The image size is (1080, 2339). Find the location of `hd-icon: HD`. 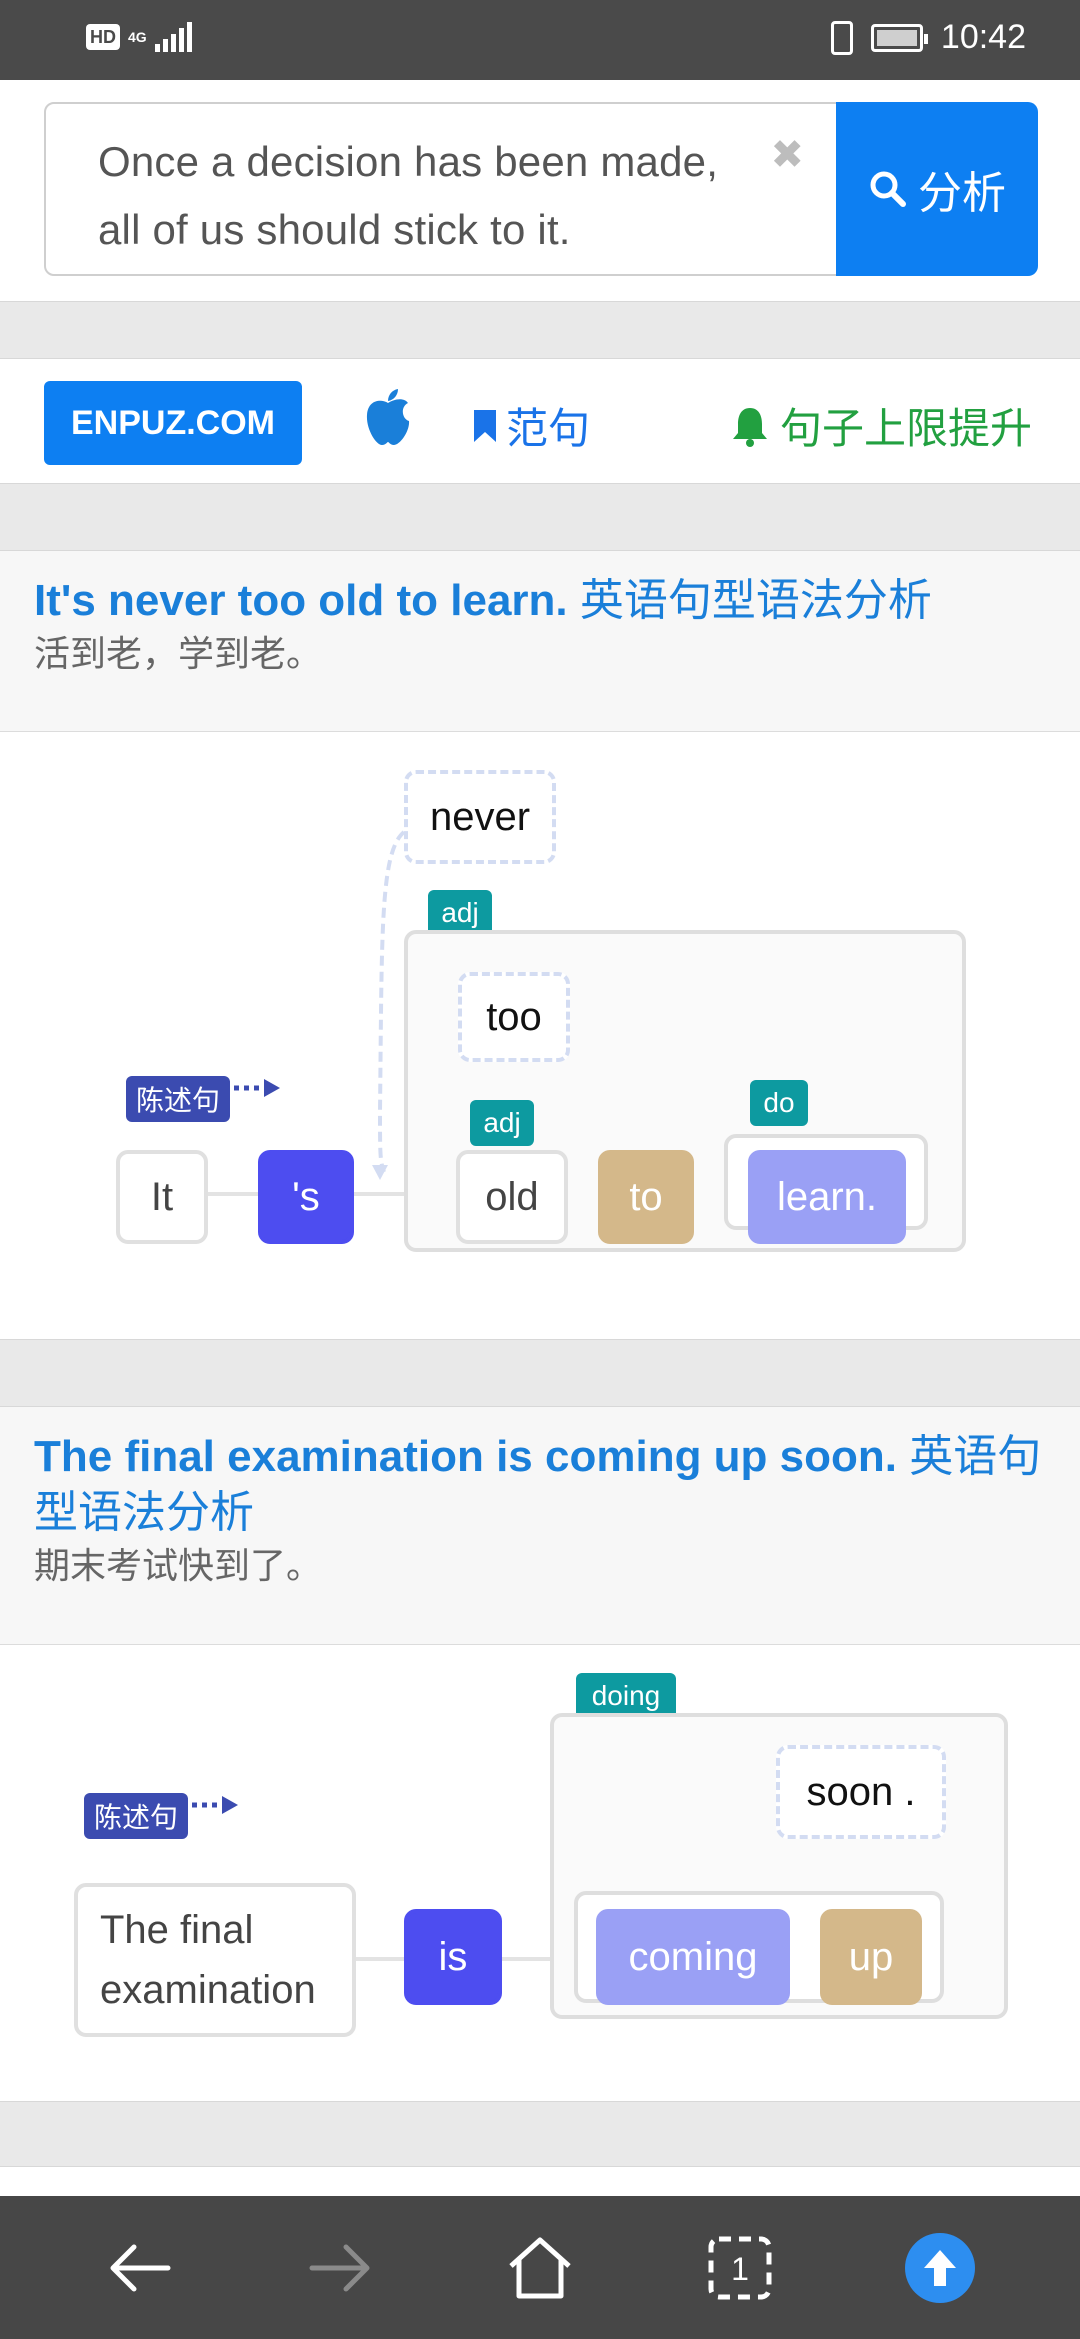

hd-icon: HD is located at coordinates (103, 37).